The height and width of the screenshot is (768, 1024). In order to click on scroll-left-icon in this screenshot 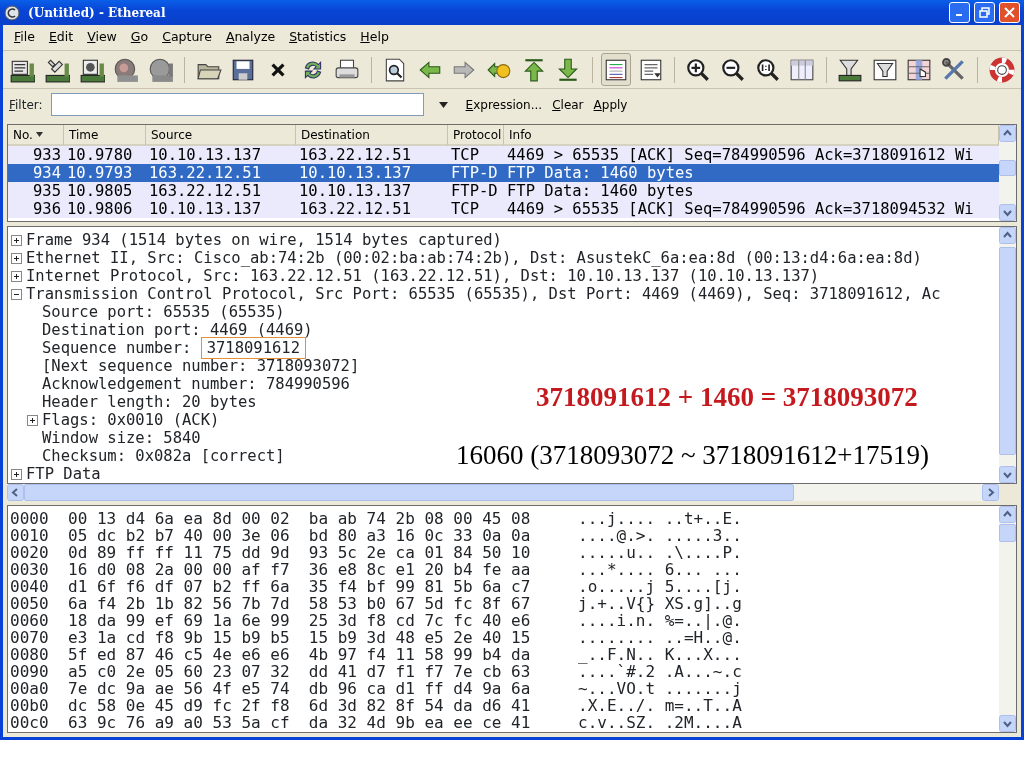, I will do `click(15, 492)`.